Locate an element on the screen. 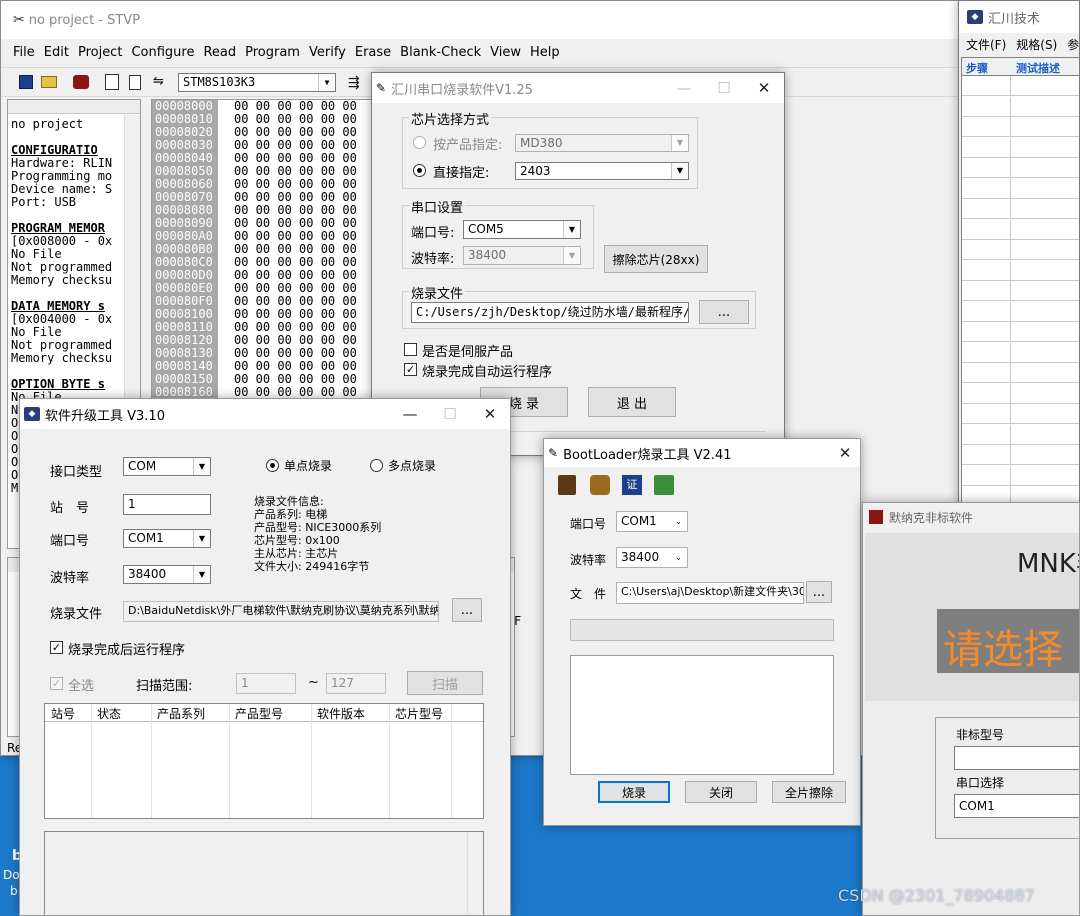  menu-help: Help is located at coordinates (545, 52).